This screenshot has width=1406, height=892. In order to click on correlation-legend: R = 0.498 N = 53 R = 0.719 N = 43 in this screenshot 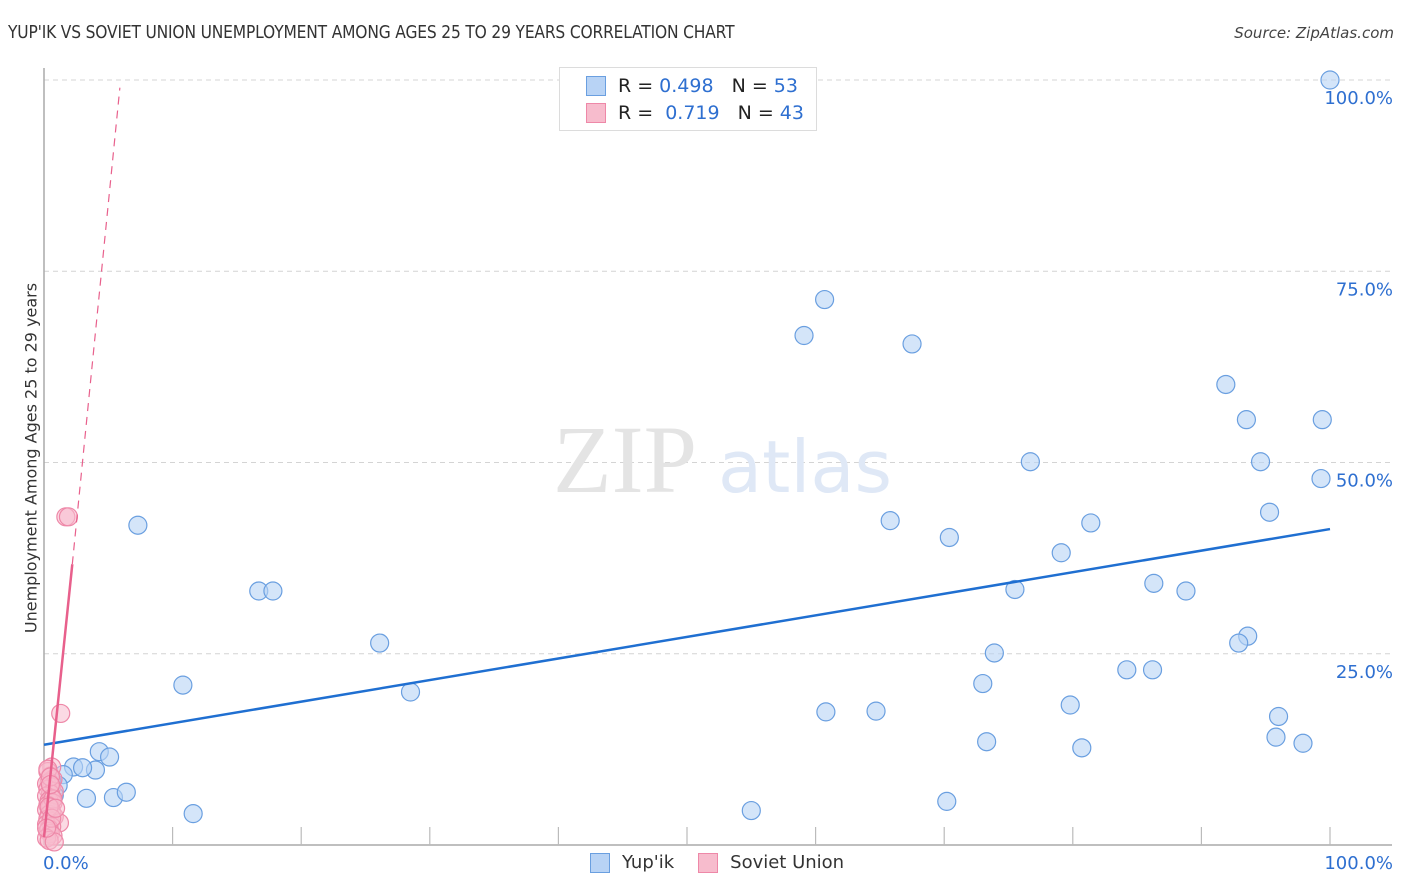, I will do `click(688, 99)`.